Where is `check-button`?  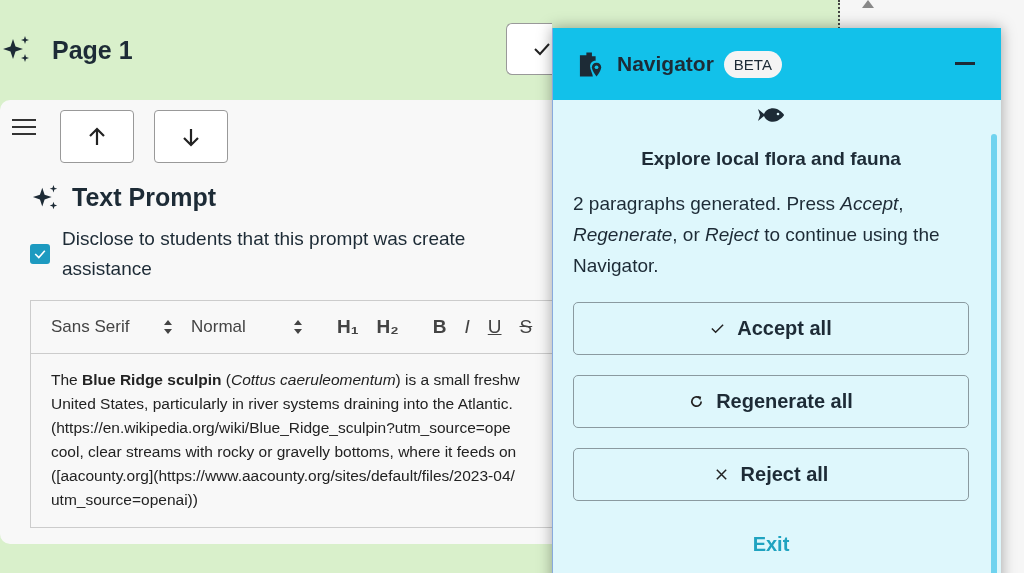 check-button is located at coordinates (529, 49).